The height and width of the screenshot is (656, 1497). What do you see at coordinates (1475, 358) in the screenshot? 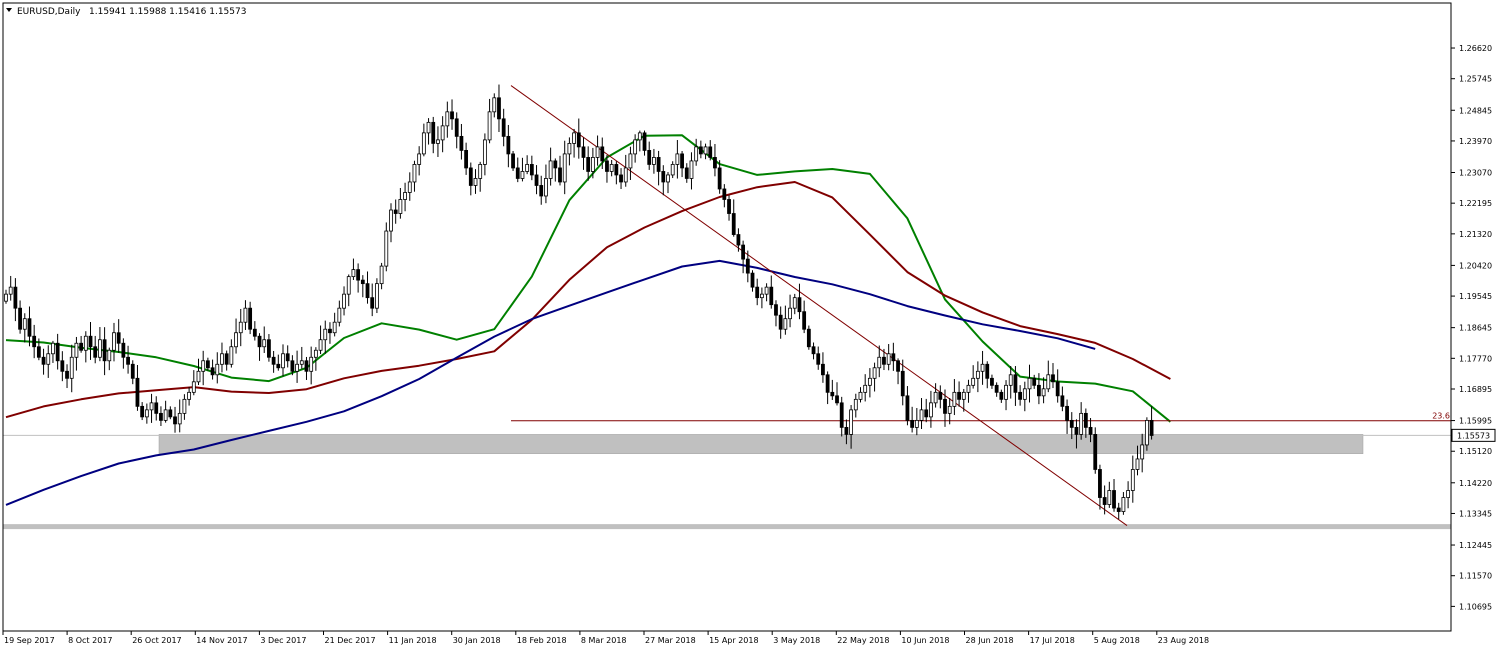
I see `y-tick-label: 1.17770` at bounding box center [1475, 358].